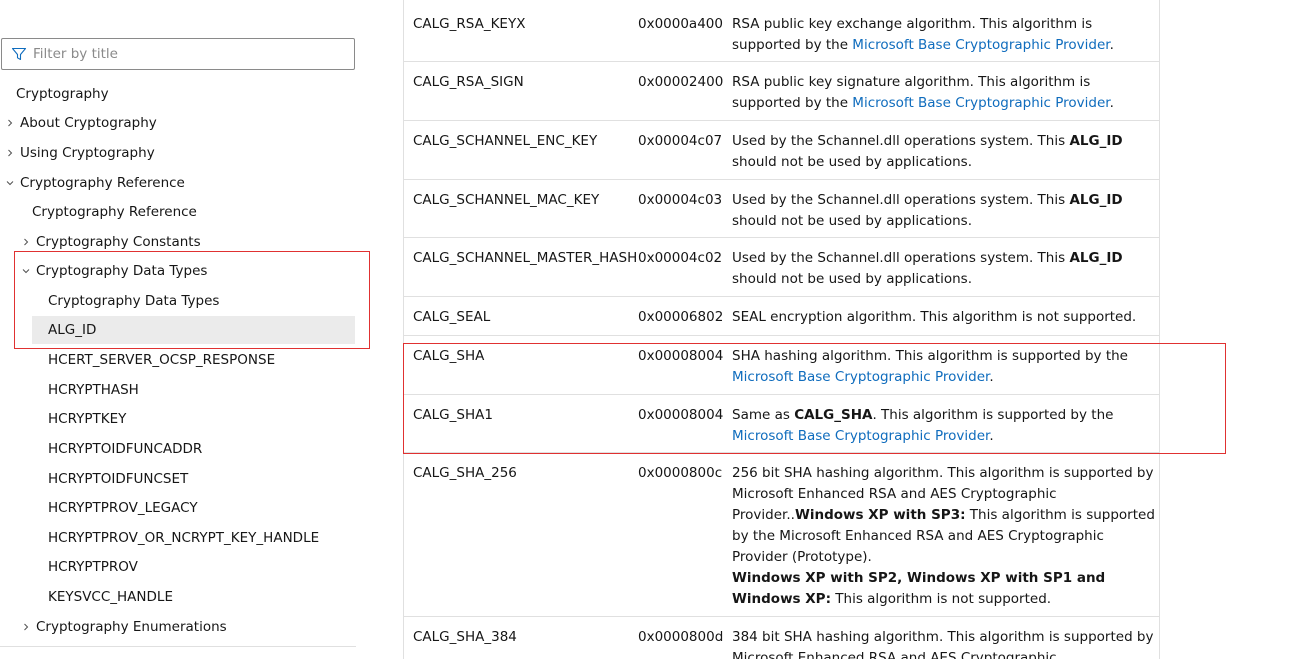 This screenshot has height=659, width=1291. I want to click on toc-item-label: HCRYPTKEY, so click(87, 419).